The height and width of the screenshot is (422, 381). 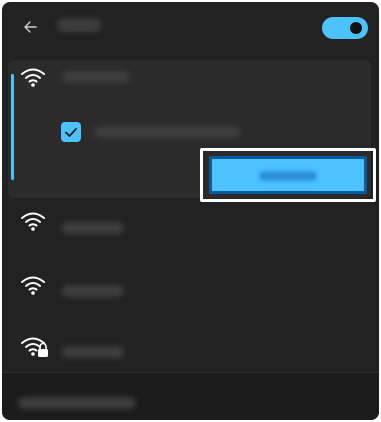 I want to click on arrow-left-icon, so click(x=31, y=27).